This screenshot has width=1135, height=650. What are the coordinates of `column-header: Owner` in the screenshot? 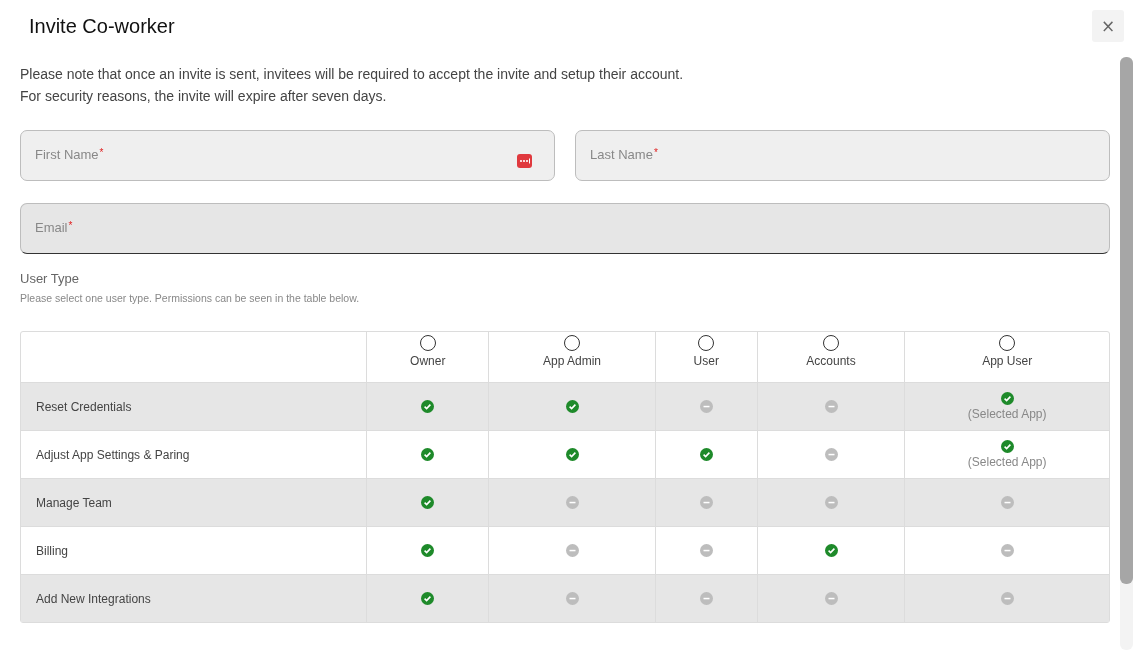 It's located at (428, 361).